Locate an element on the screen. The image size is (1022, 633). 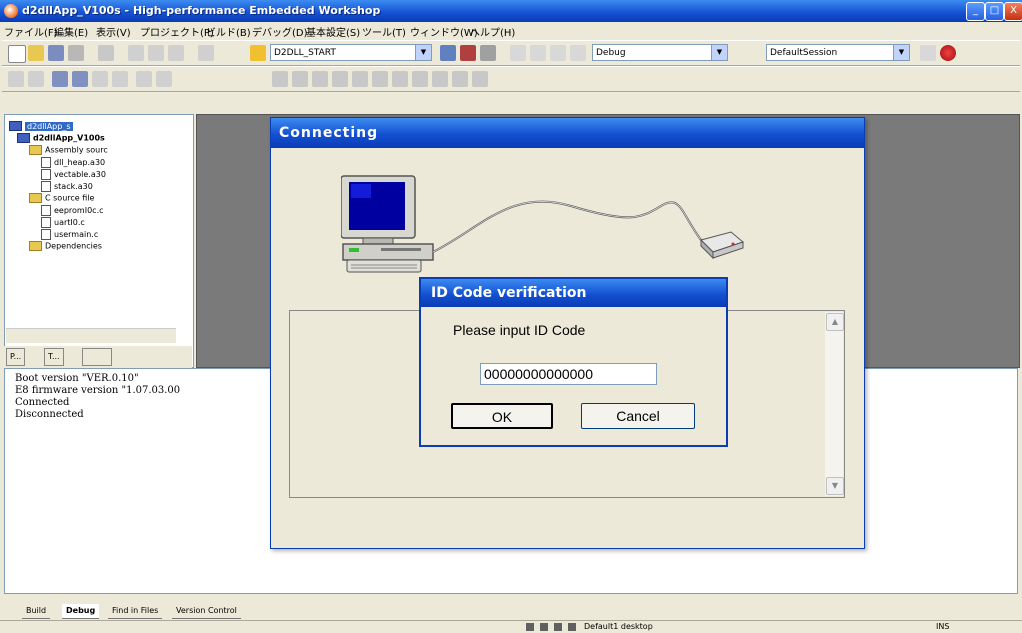
performance-icon is located at coordinates (440, 79).